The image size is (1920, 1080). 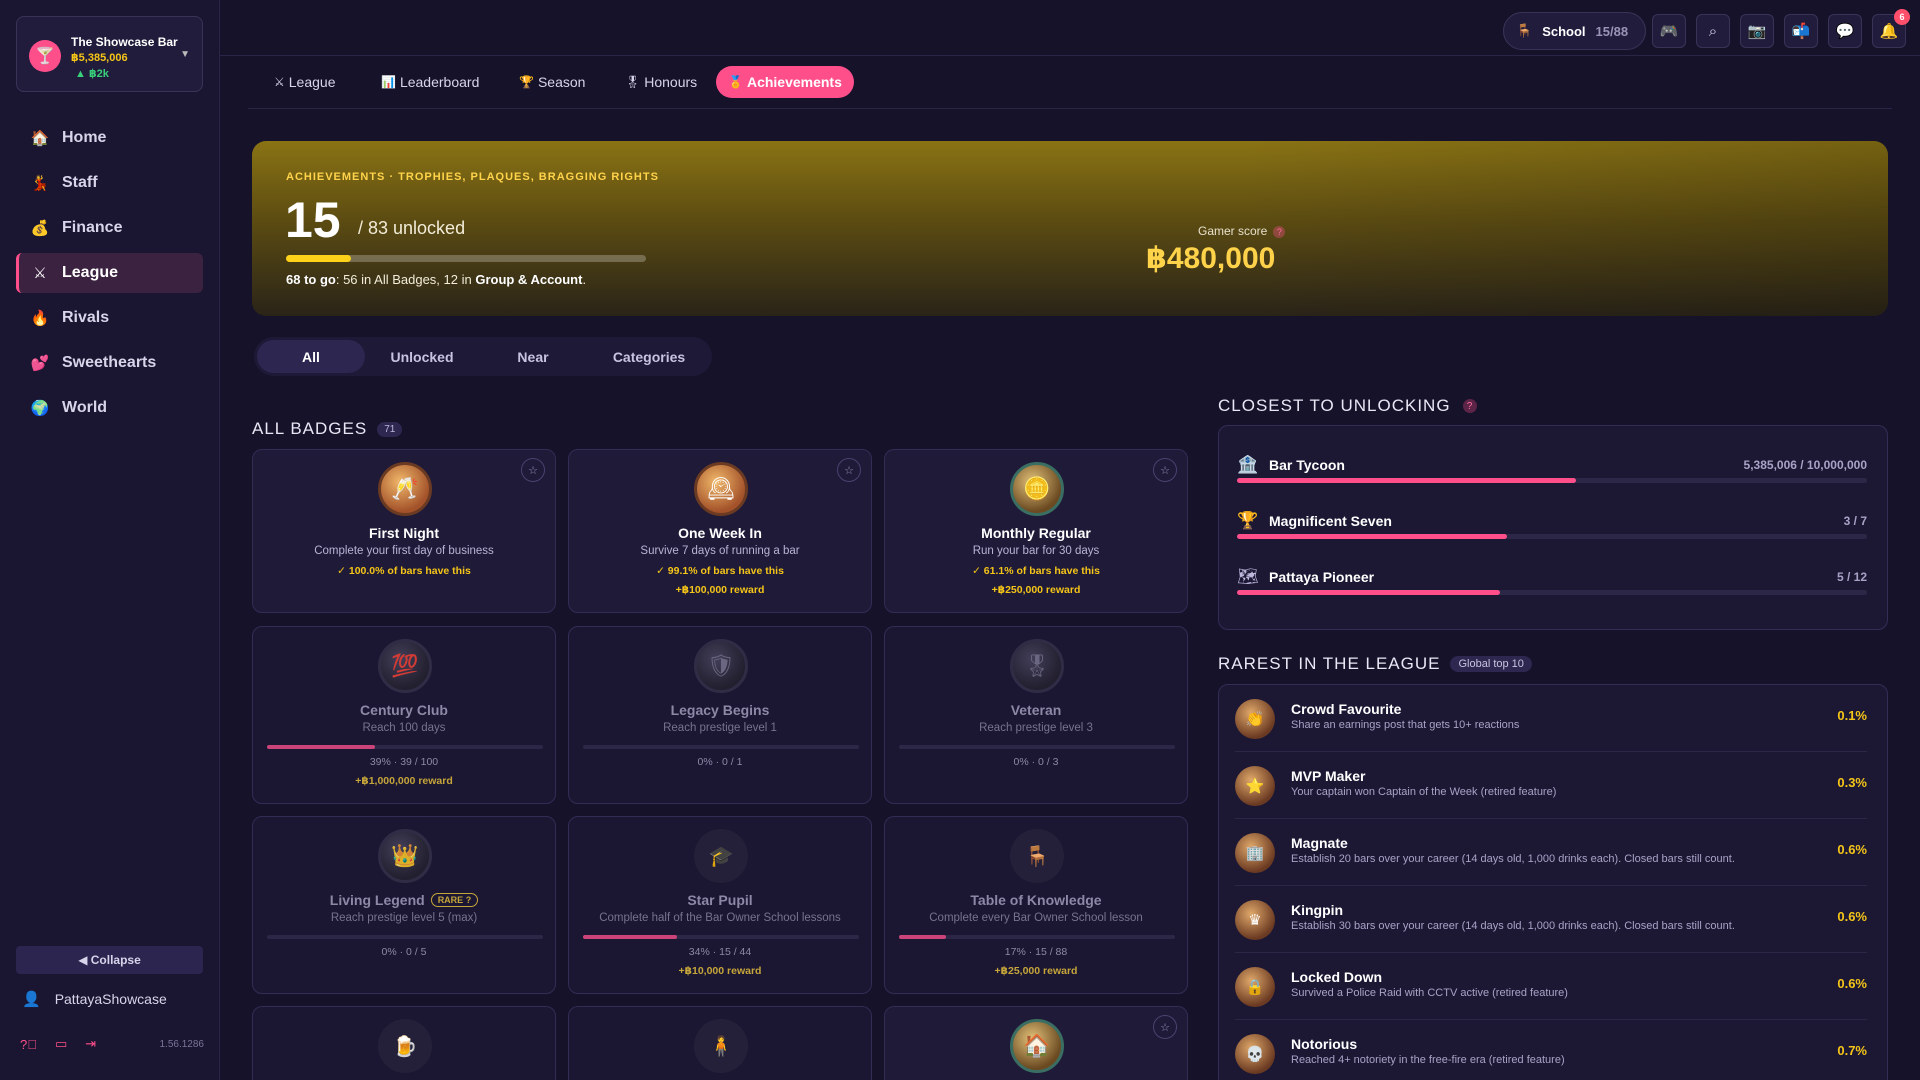 What do you see at coordinates (1552, 587) in the screenshot?
I see `closest-item: 🗺 Pattaya Pioneer 5 / 12` at bounding box center [1552, 587].